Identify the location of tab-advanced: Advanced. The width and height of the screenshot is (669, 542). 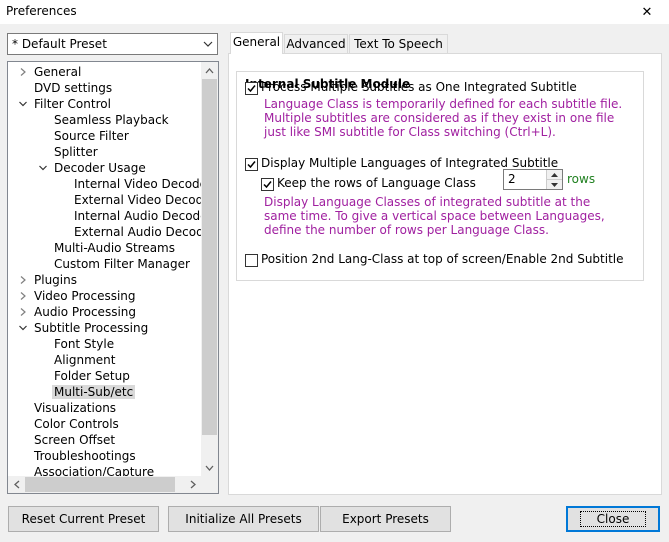
(316, 43).